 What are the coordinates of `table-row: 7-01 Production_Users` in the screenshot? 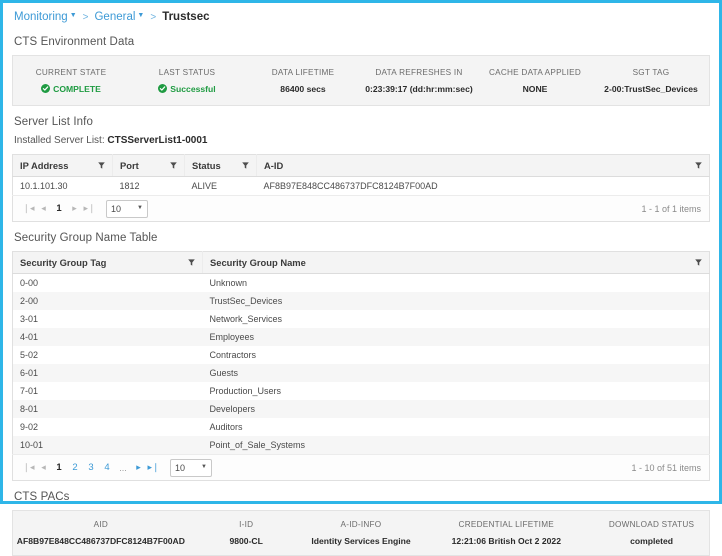 It's located at (361, 391).